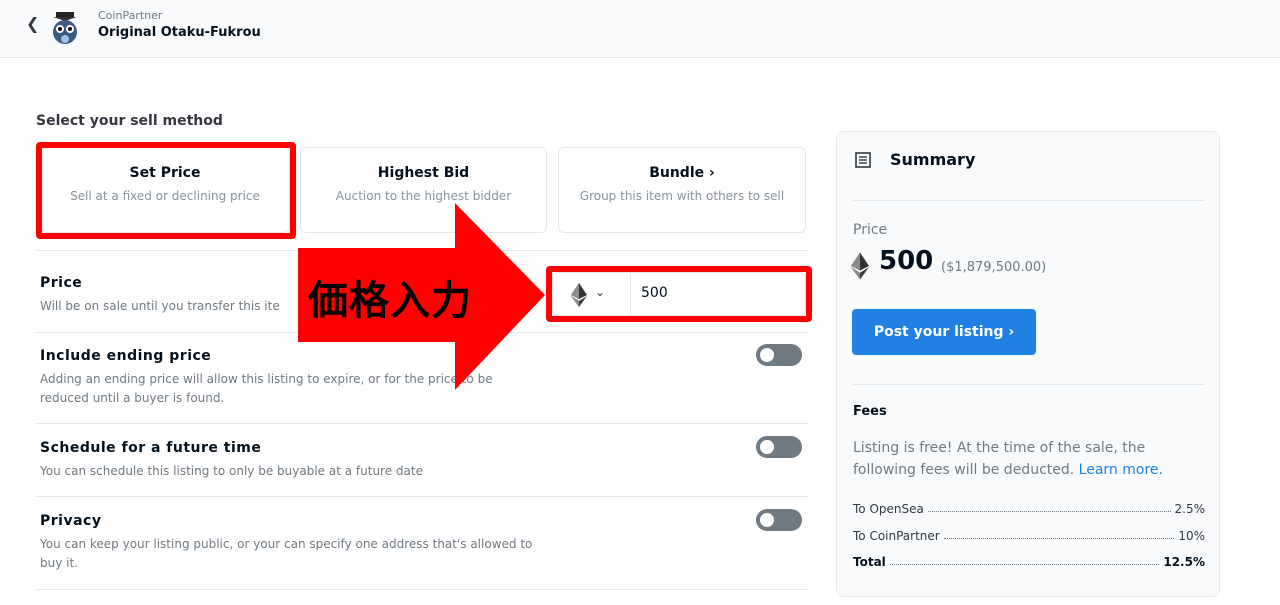  I want to click on fee-row-opensea: To OpenSea 2.5%, so click(1029, 507).